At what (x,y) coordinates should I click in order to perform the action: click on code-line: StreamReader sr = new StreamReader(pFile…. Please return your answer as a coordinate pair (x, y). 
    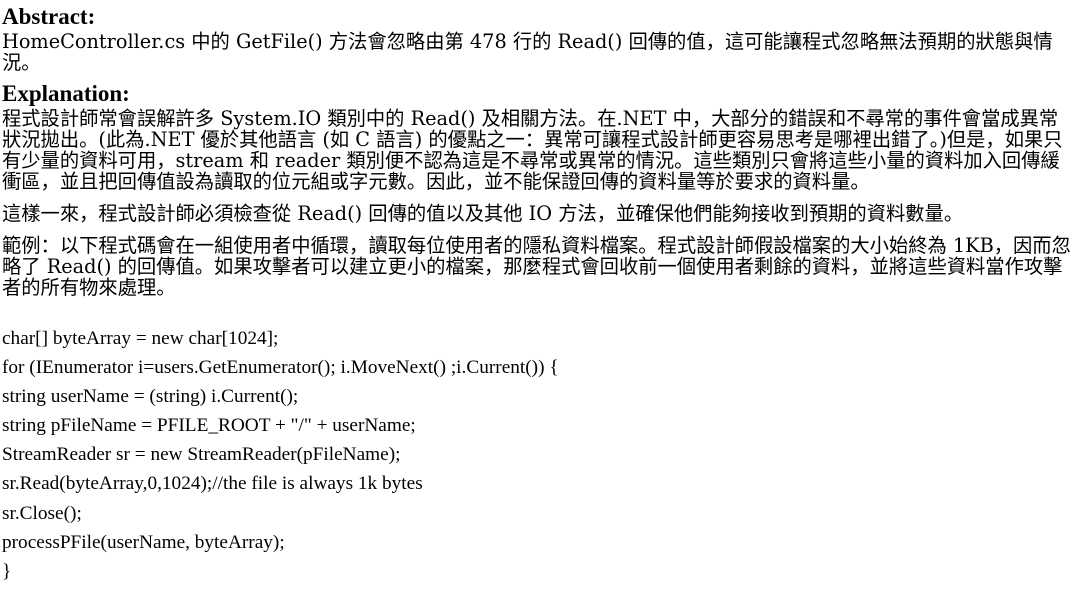
    Looking at the image, I should click on (201, 455).